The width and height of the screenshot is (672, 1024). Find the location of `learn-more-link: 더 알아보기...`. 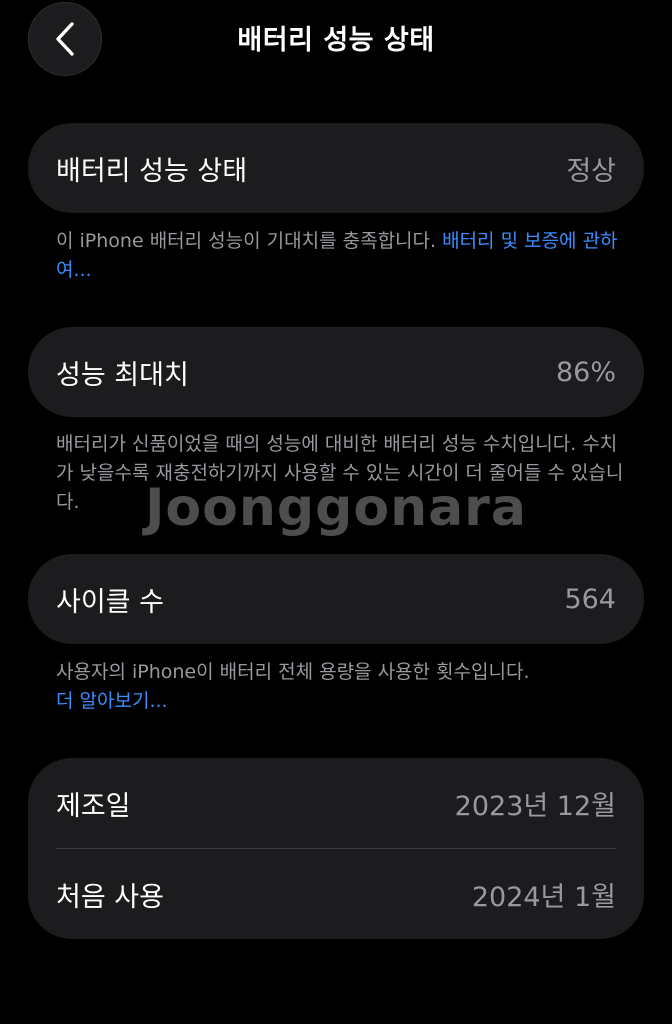

learn-more-link: 더 알아보기... is located at coordinates (112, 701).